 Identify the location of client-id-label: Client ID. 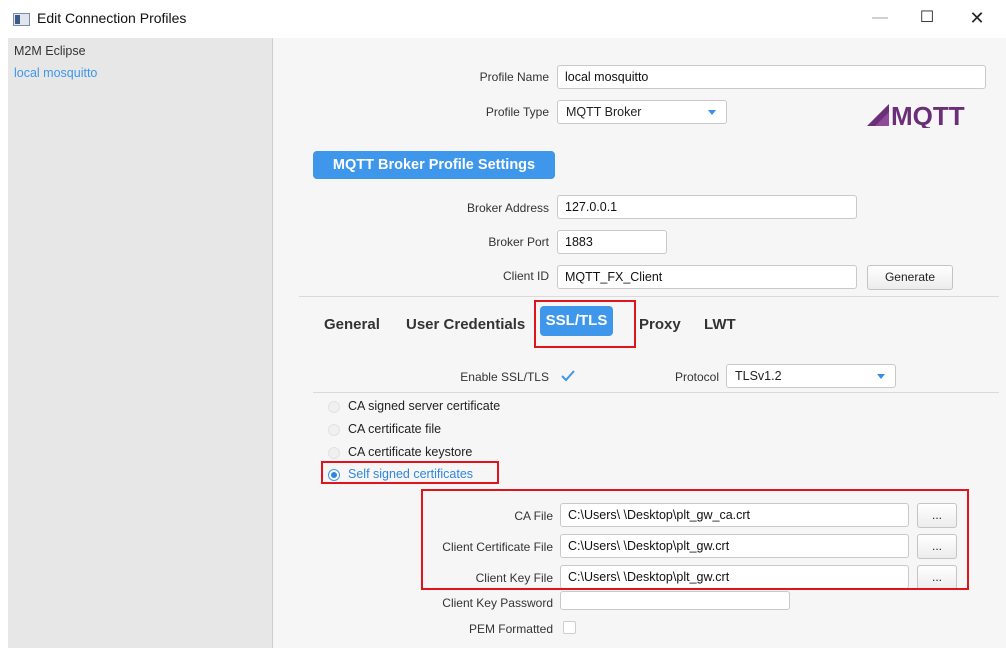
(525, 276).